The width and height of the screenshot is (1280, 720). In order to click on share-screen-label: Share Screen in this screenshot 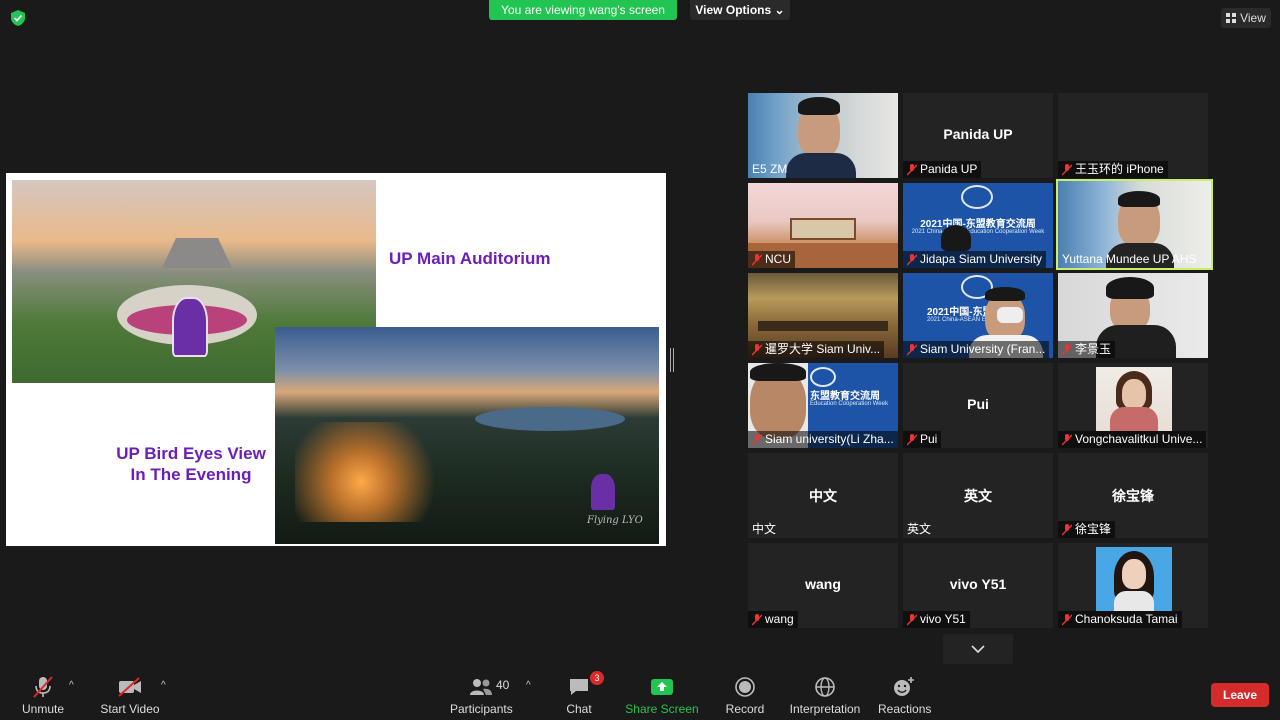, I will do `click(662, 709)`.